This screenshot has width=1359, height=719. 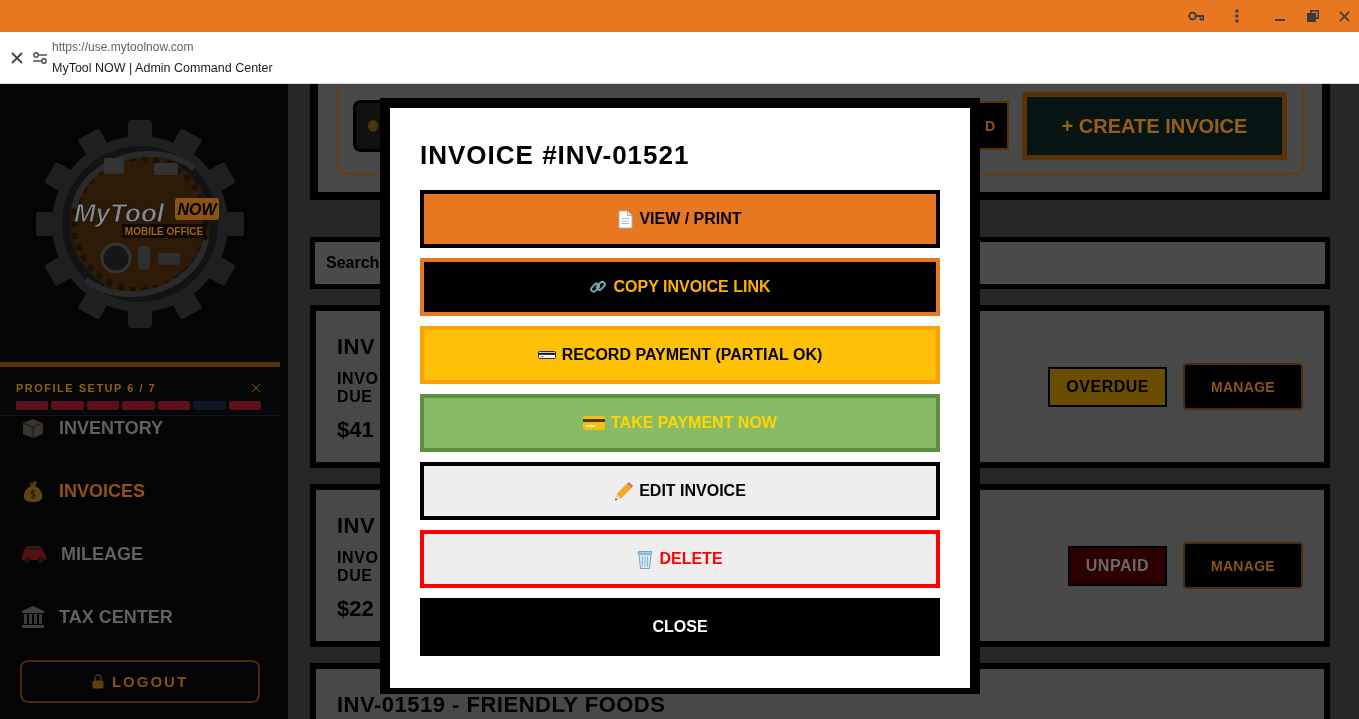 What do you see at coordinates (140, 681) in the screenshot?
I see `logout-button: LOGOUT` at bounding box center [140, 681].